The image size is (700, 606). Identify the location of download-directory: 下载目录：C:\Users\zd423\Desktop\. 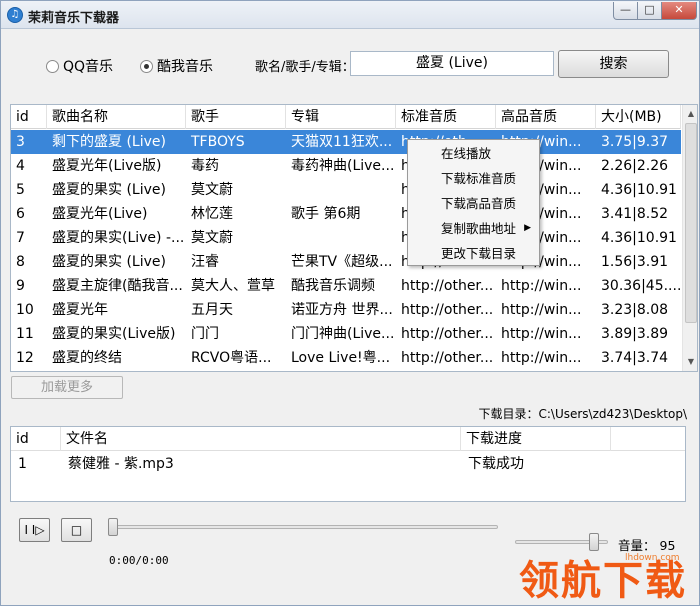
(582, 414).